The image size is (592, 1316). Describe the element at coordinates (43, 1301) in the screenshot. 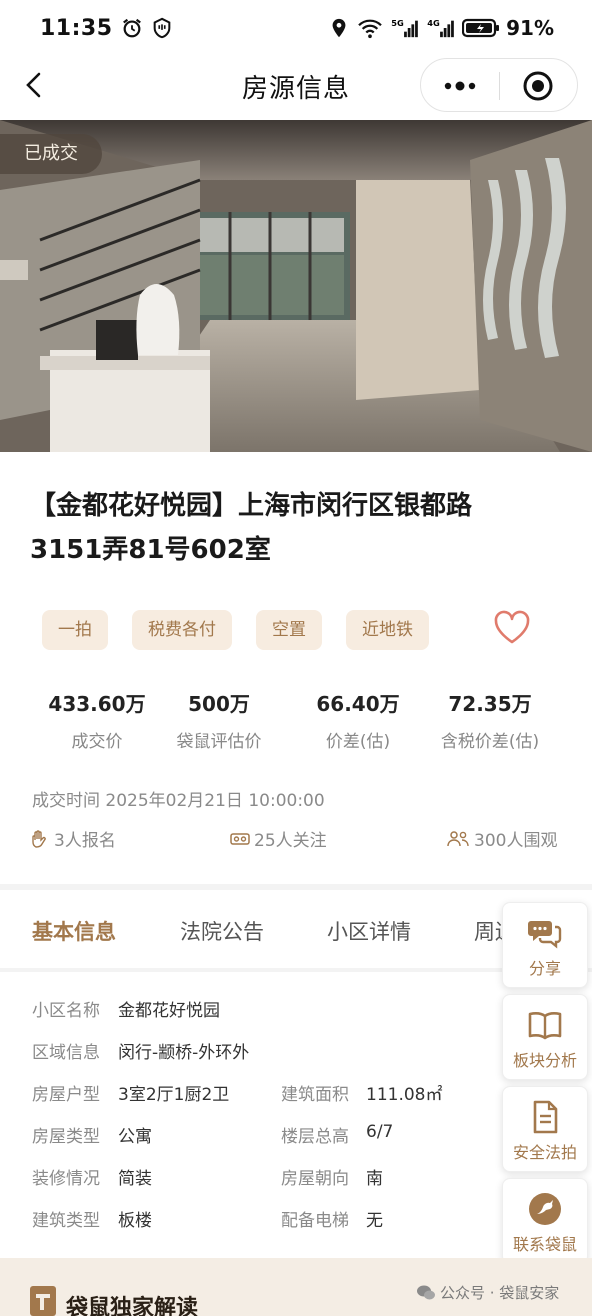

I see `kangaroo-brand-icon` at that location.